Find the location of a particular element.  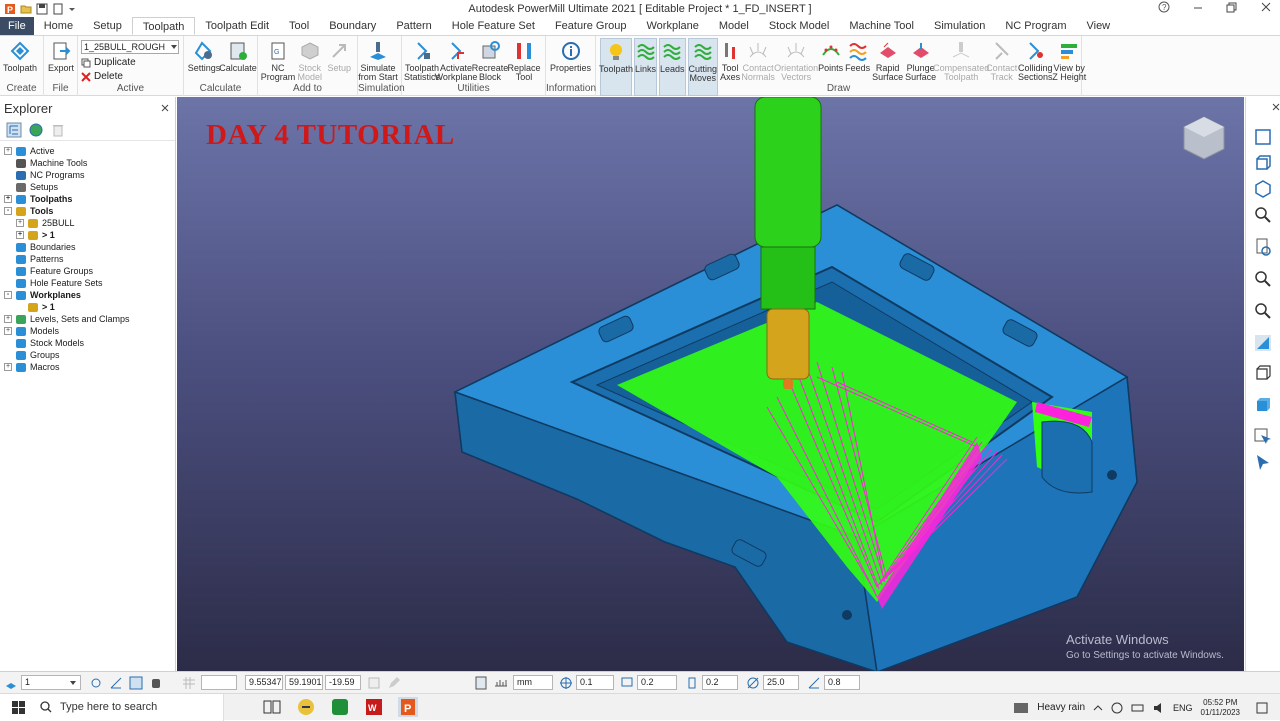

clock: 05:52 PM 01/11/2023 is located at coordinates (1220, 708).